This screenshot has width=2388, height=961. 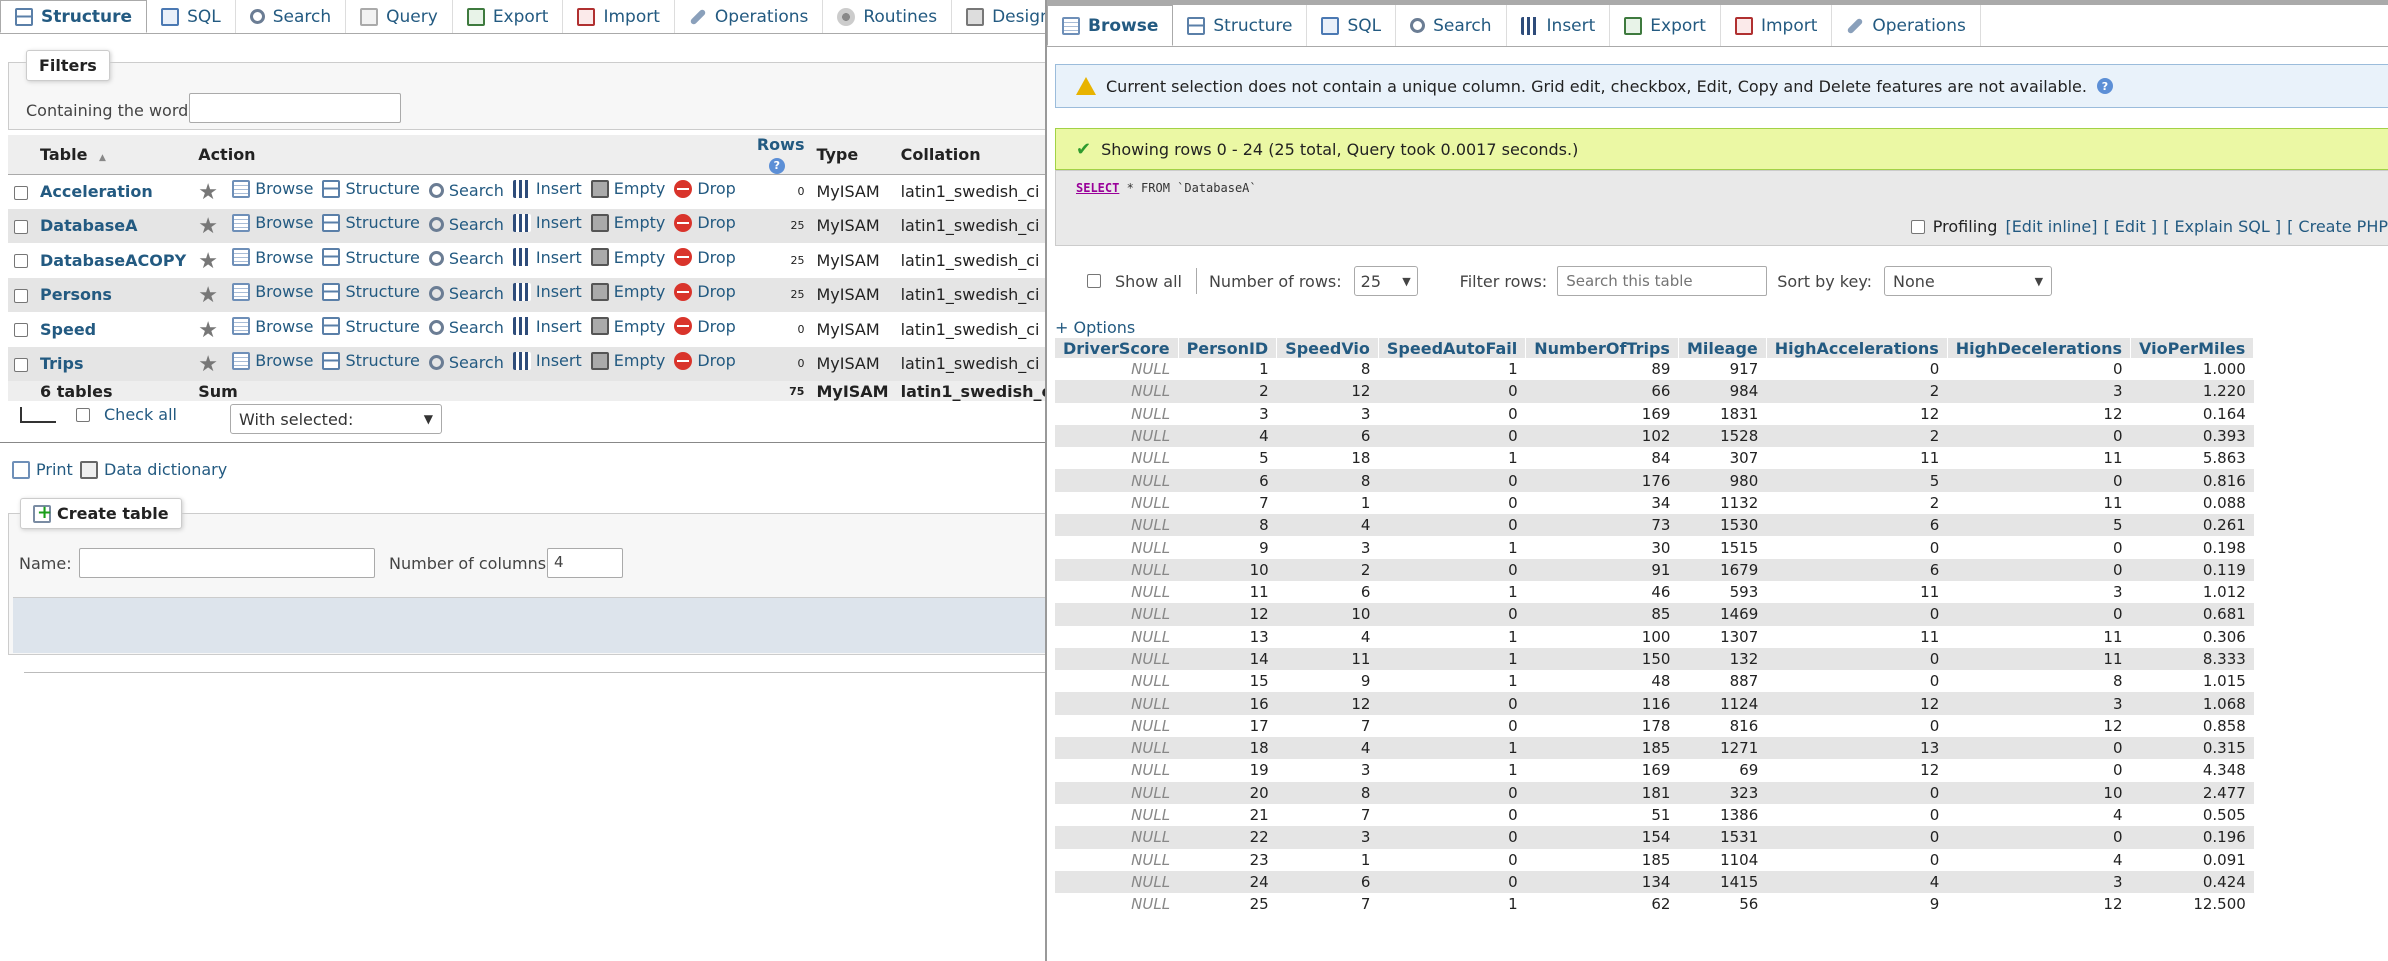 I want to click on table-name-link: DatabaseACOPY, so click(x=113, y=260).